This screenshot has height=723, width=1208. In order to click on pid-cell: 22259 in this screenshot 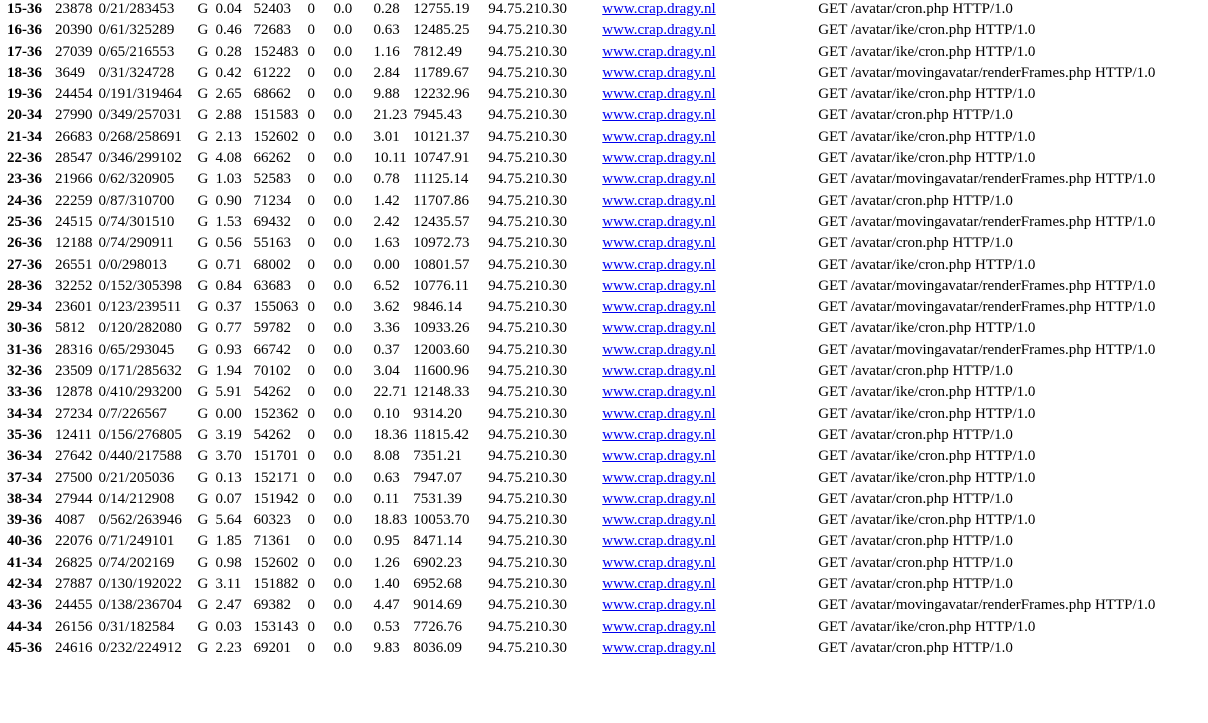, I will do `click(74, 200)`.